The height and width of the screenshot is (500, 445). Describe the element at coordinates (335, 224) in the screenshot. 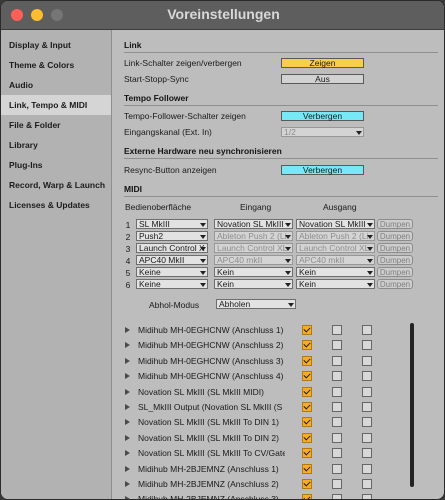

I see `midi-output-dropdown: Novation SL MkIII` at that location.